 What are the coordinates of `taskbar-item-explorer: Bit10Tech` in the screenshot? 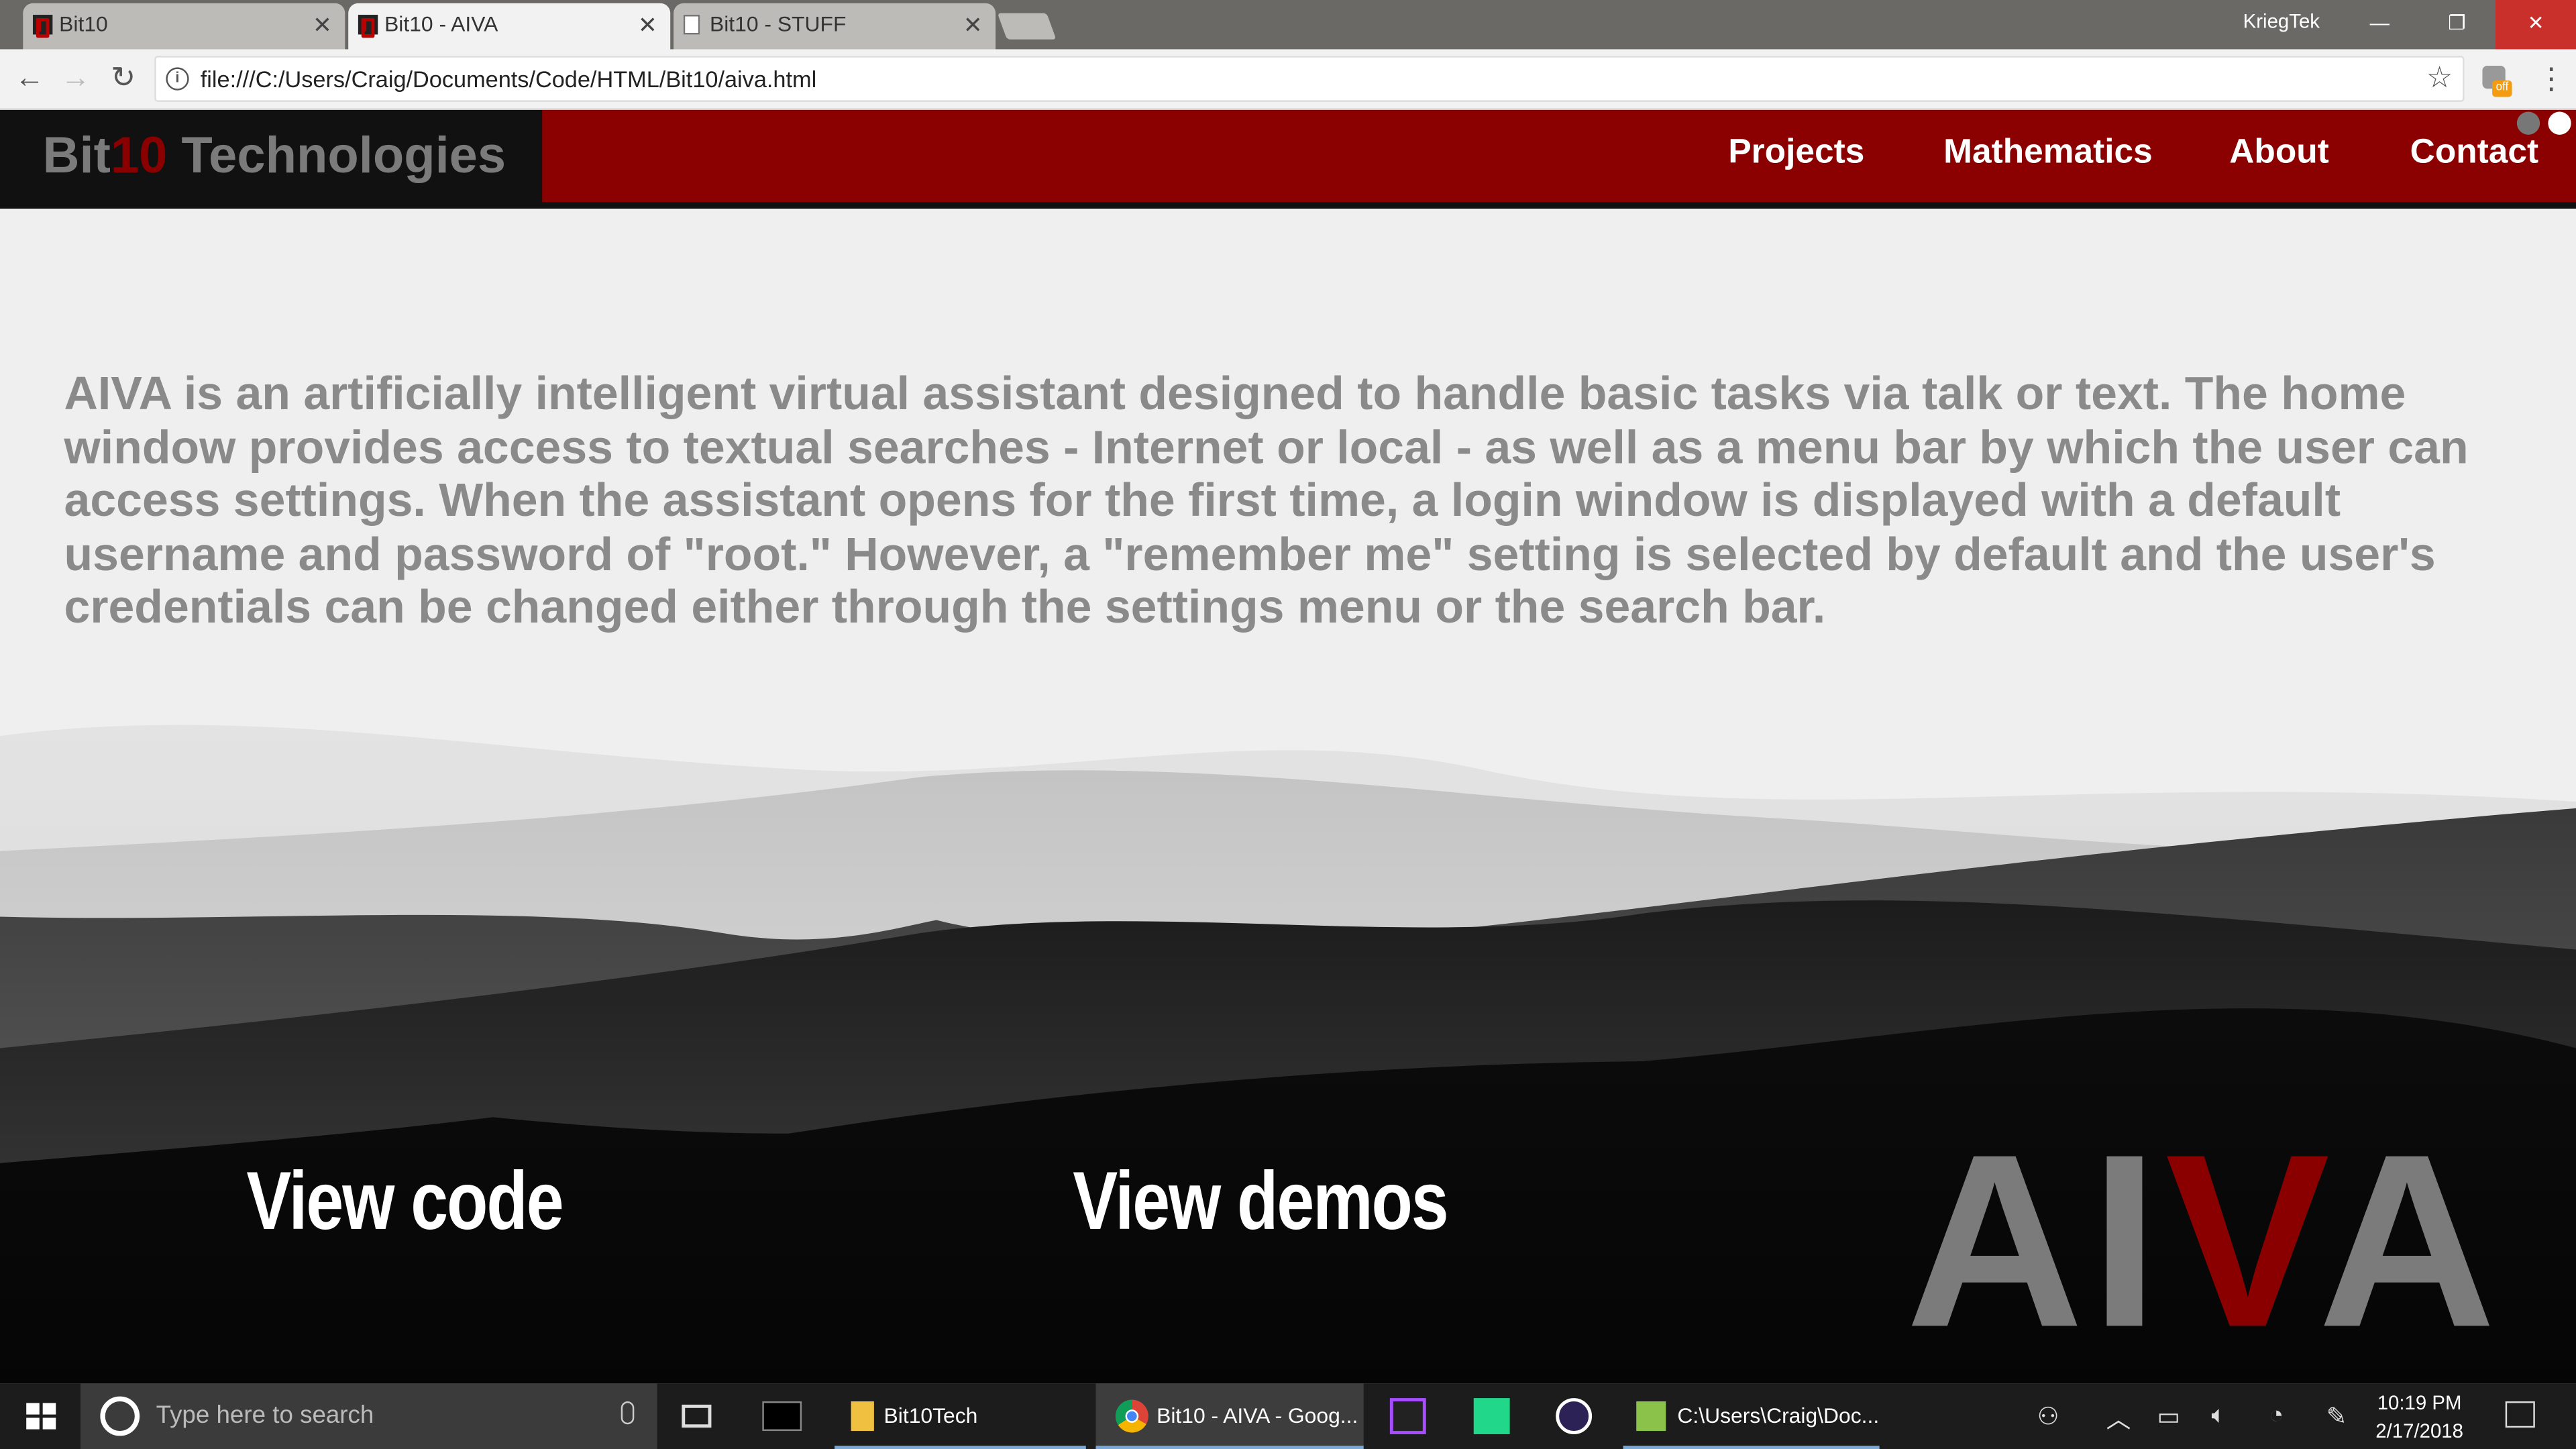 It's located at (960, 1416).